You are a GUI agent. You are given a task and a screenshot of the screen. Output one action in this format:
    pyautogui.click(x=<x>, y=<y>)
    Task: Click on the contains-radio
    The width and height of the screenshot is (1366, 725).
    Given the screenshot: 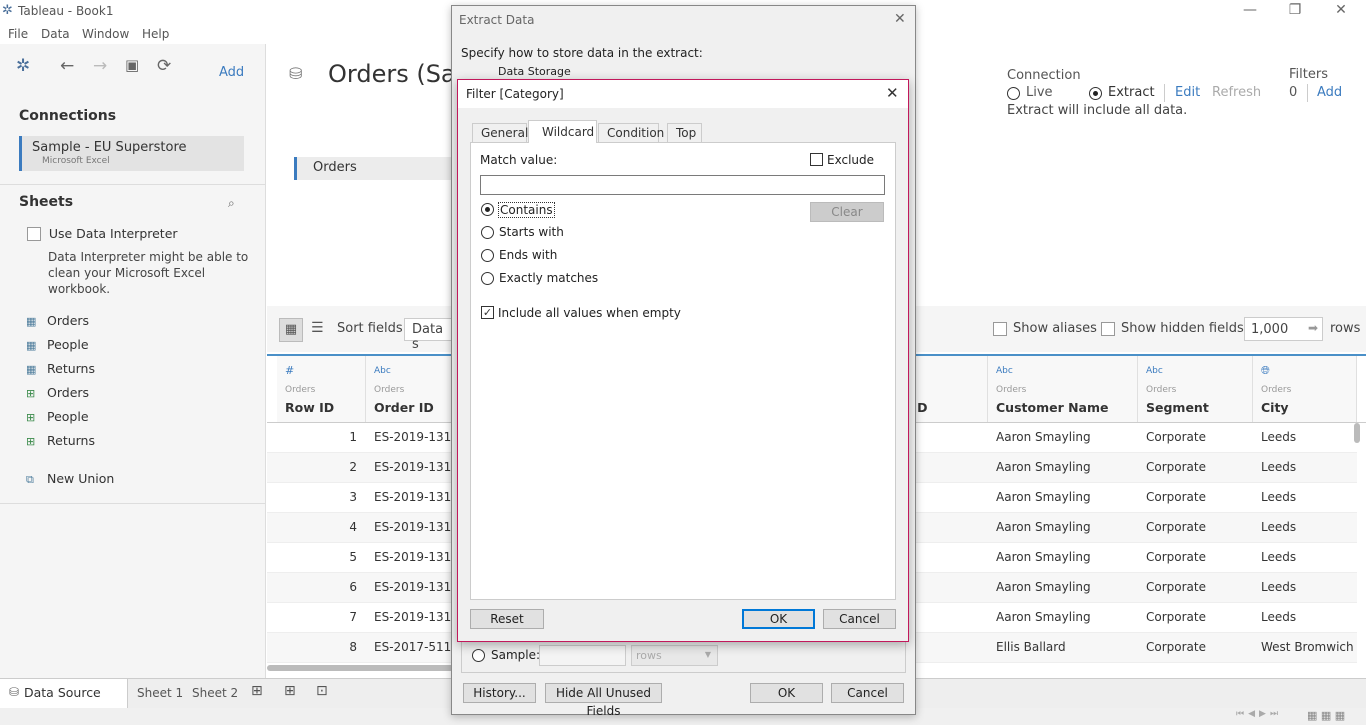 What is the action you would take?
    pyautogui.click(x=487, y=209)
    